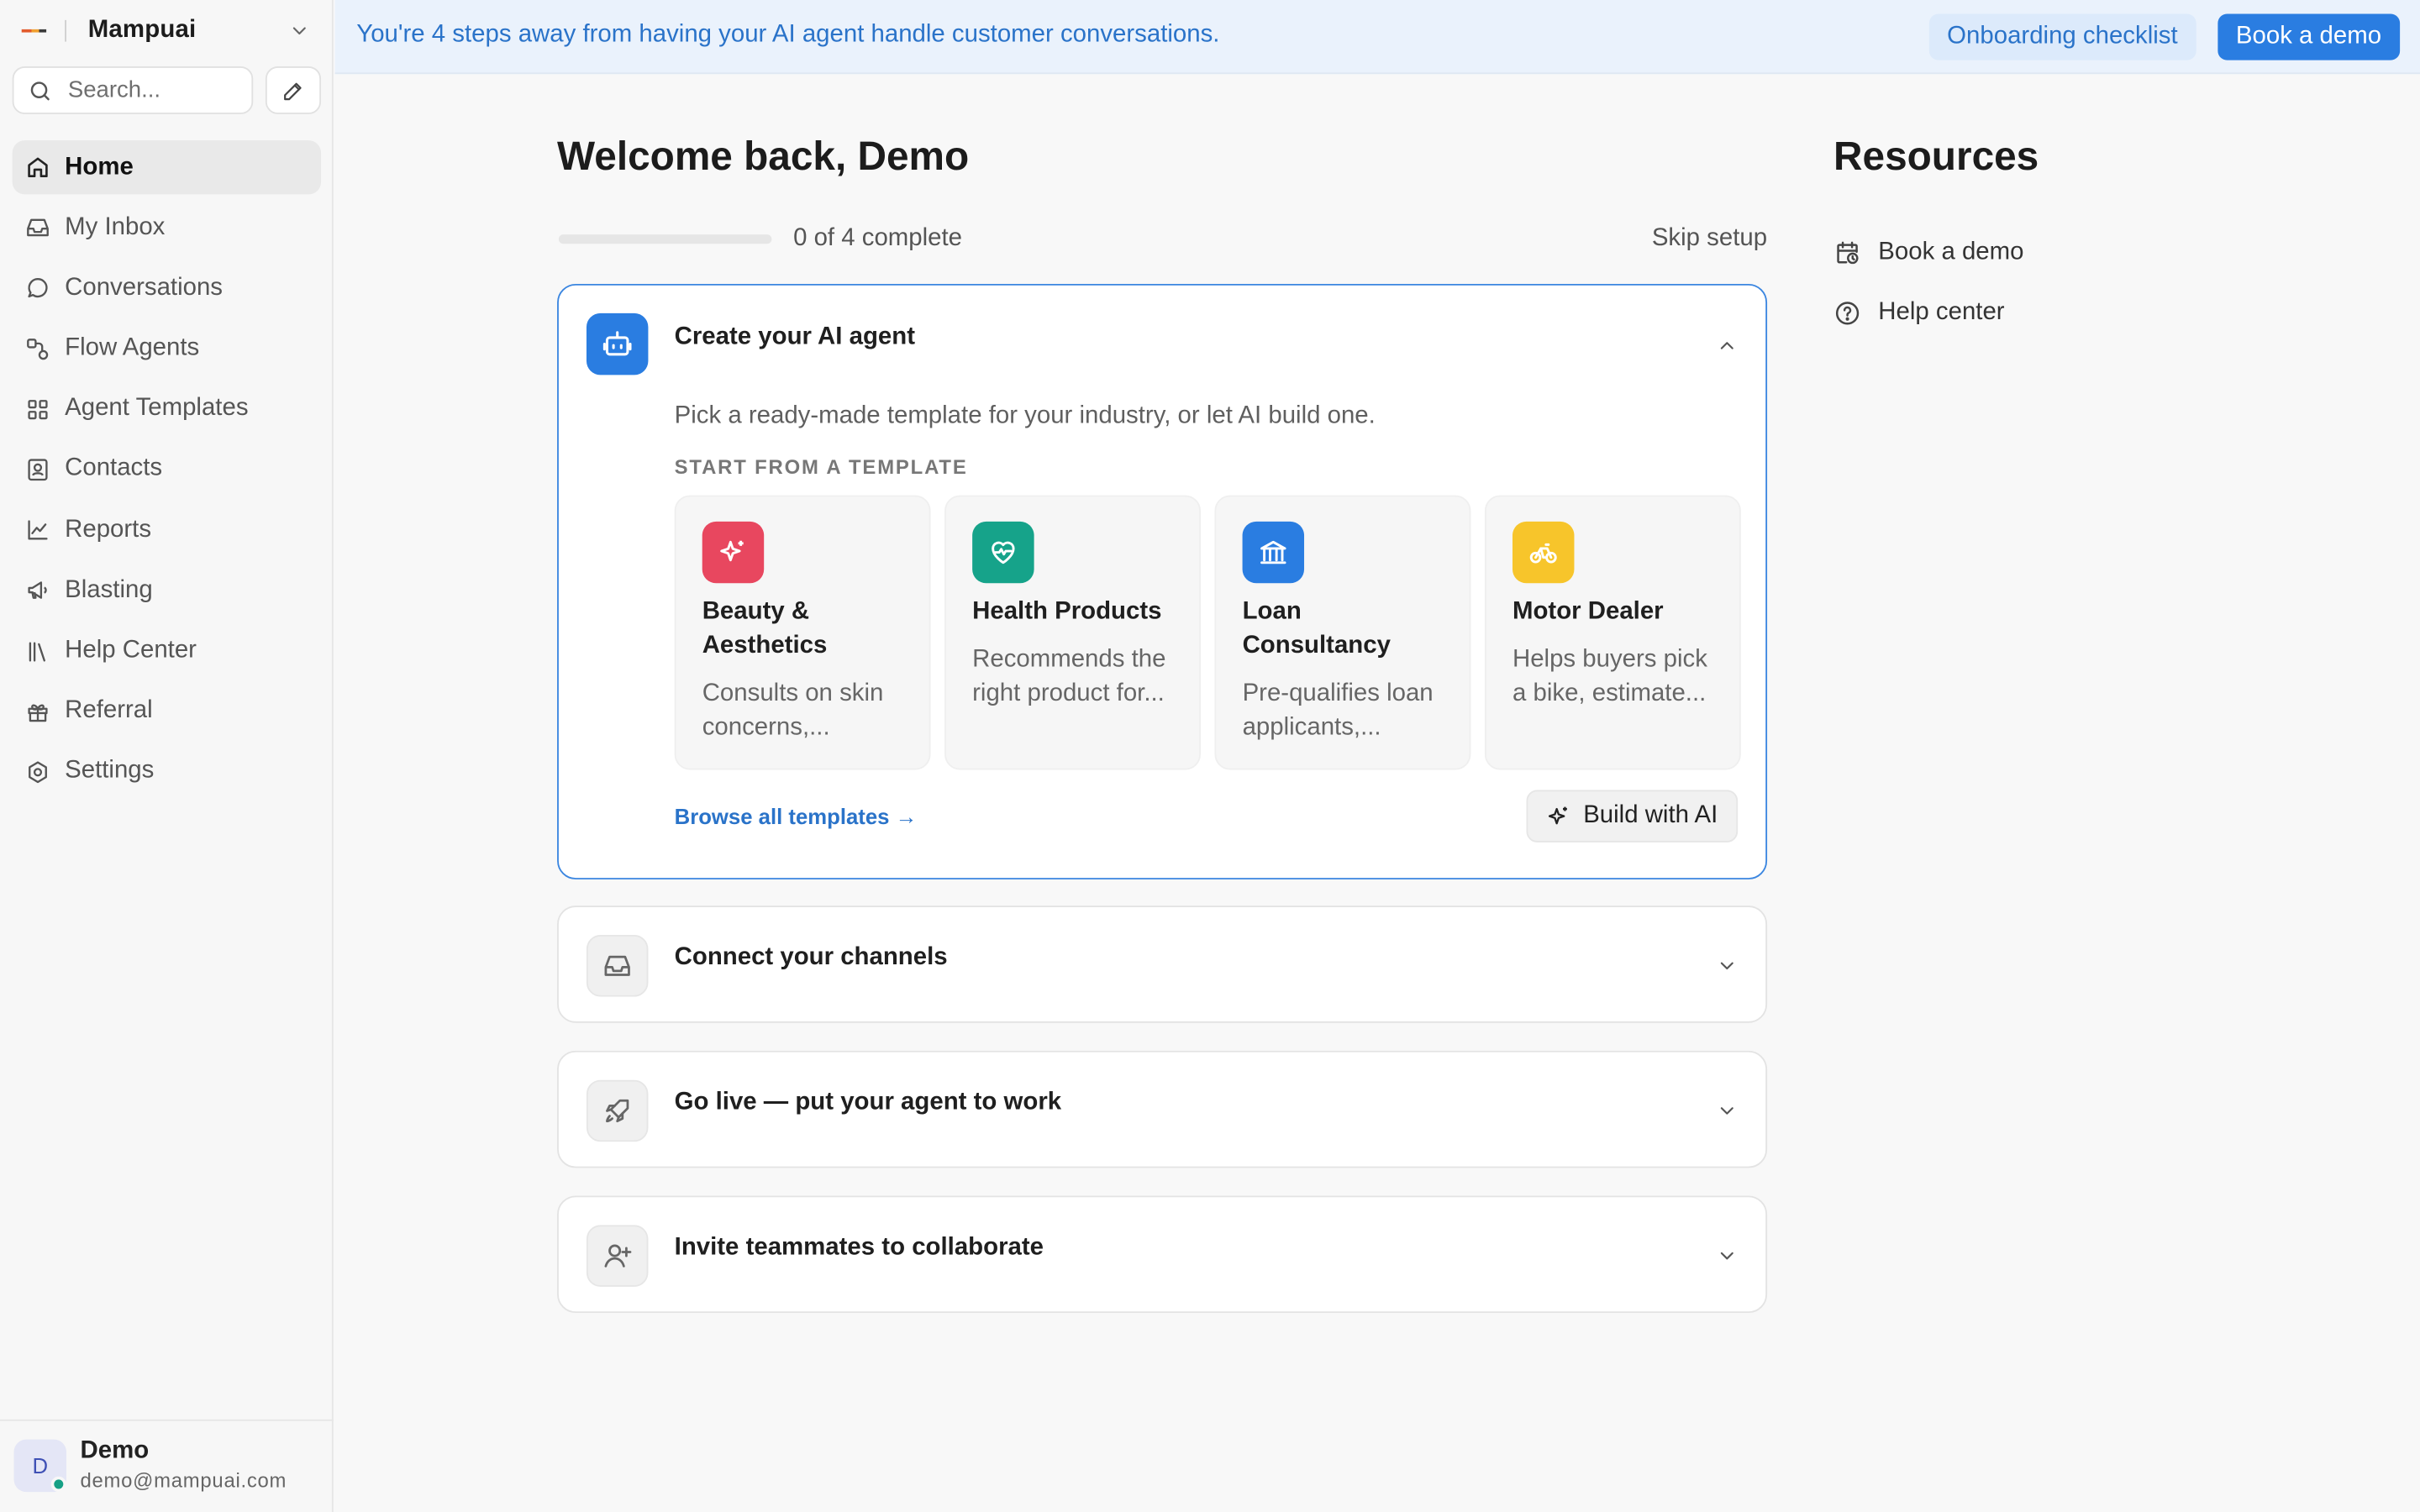 The image size is (2420, 1512). What do you see at coordinates (167, 167) in the screenshot?
I see `sidebar-item-home: Home` at bounding box center [167, 167].